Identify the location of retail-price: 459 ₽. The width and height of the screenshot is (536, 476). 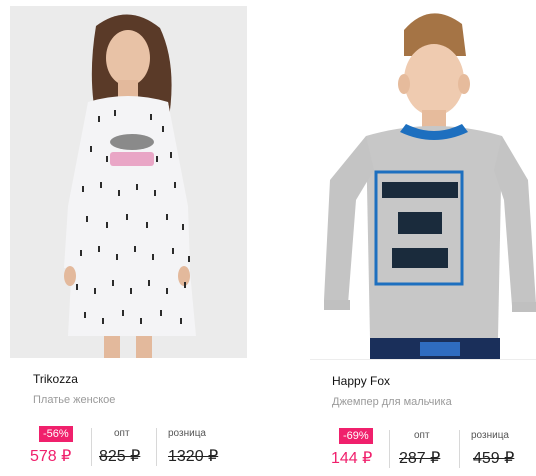
(494, 458).